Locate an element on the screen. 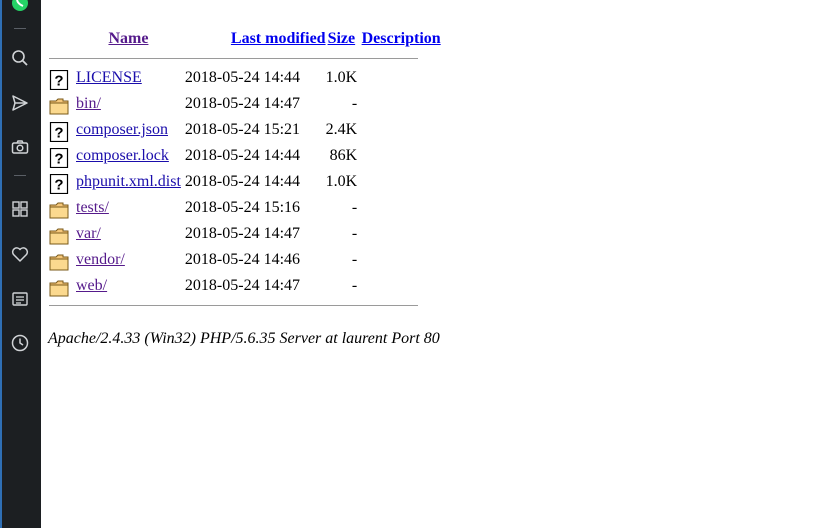 The width and height of the screenshot is (825, 528). name-cell: web/ is located at coordinates (130, 286).